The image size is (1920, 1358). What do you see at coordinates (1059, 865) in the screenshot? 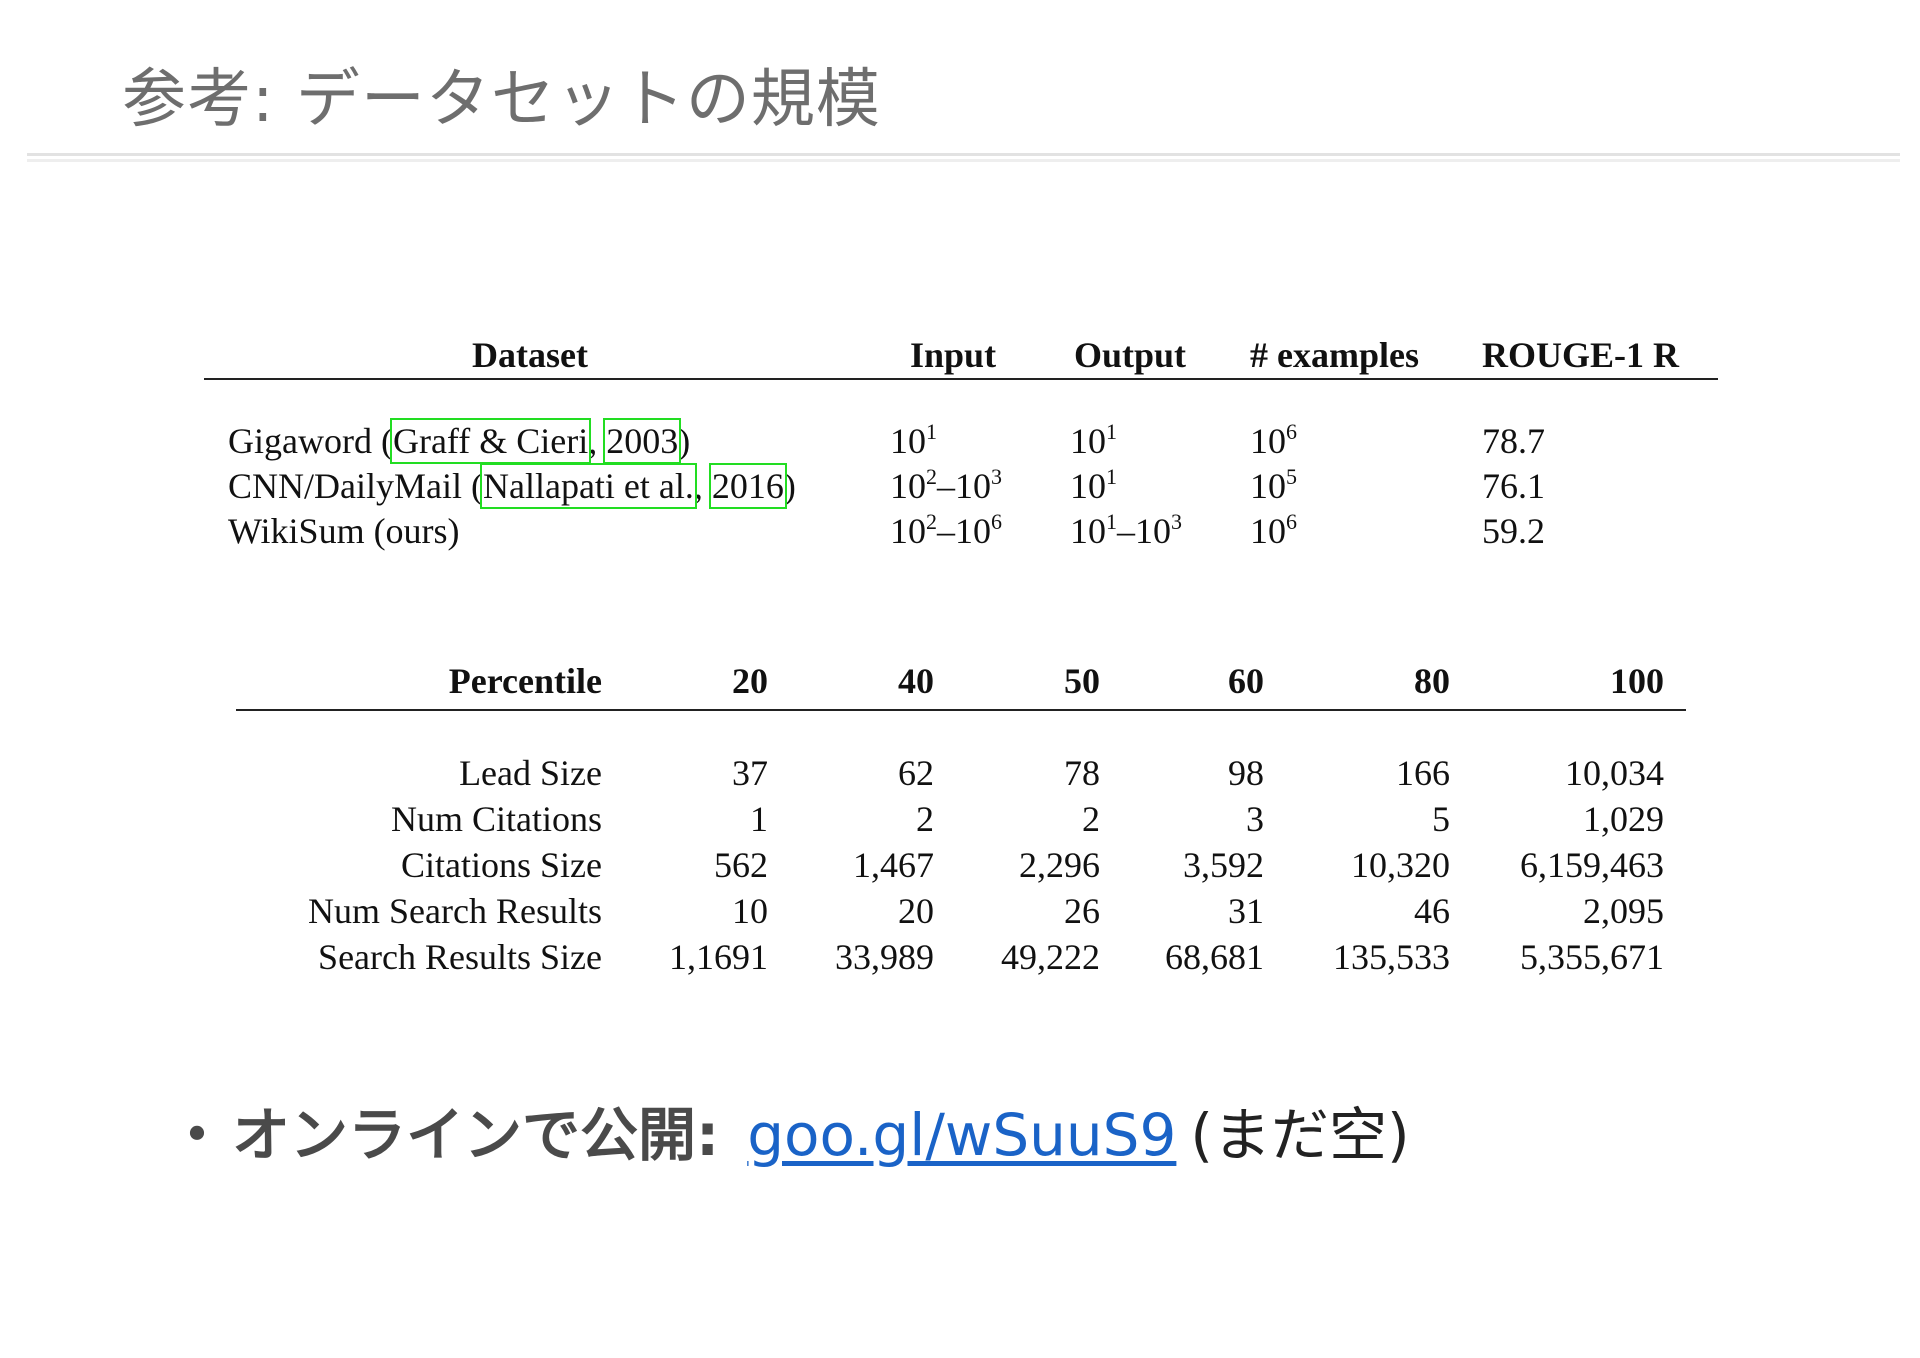
I see `cell-p50: 2,296` at bounding box center [1059, 865].